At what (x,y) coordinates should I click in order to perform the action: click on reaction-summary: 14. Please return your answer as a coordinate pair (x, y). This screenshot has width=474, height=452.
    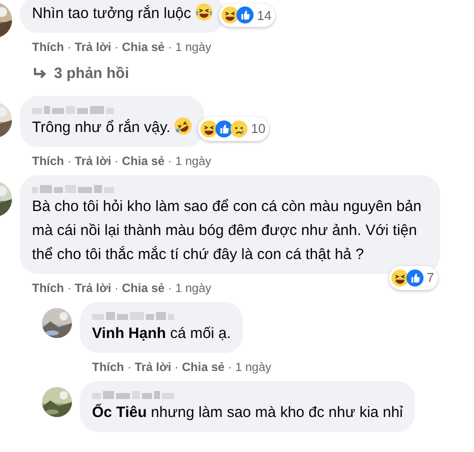
    Looking at the image, I should click on (247, 15).